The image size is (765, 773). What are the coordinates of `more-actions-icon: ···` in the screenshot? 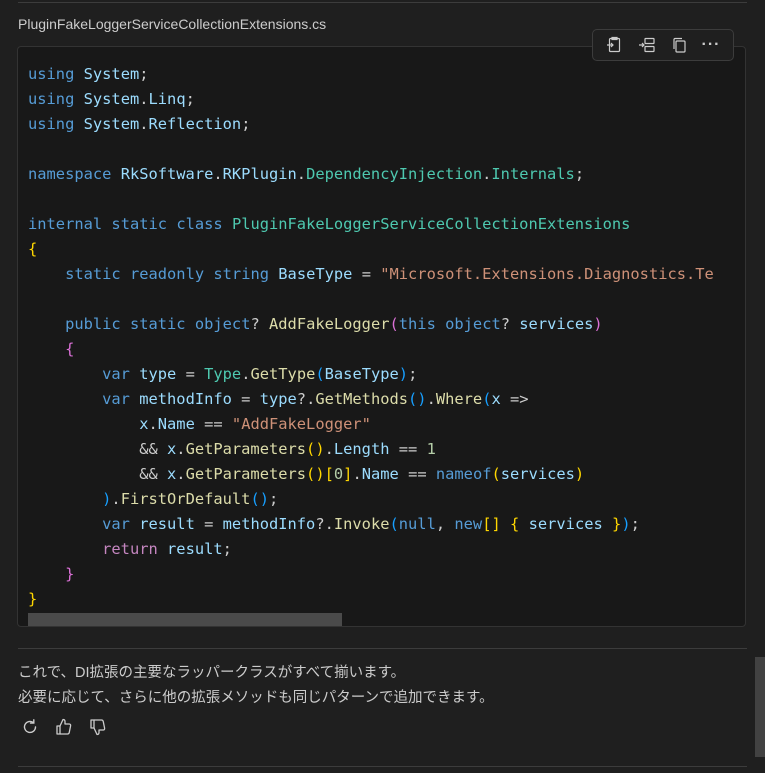 It's located at (711, 44).